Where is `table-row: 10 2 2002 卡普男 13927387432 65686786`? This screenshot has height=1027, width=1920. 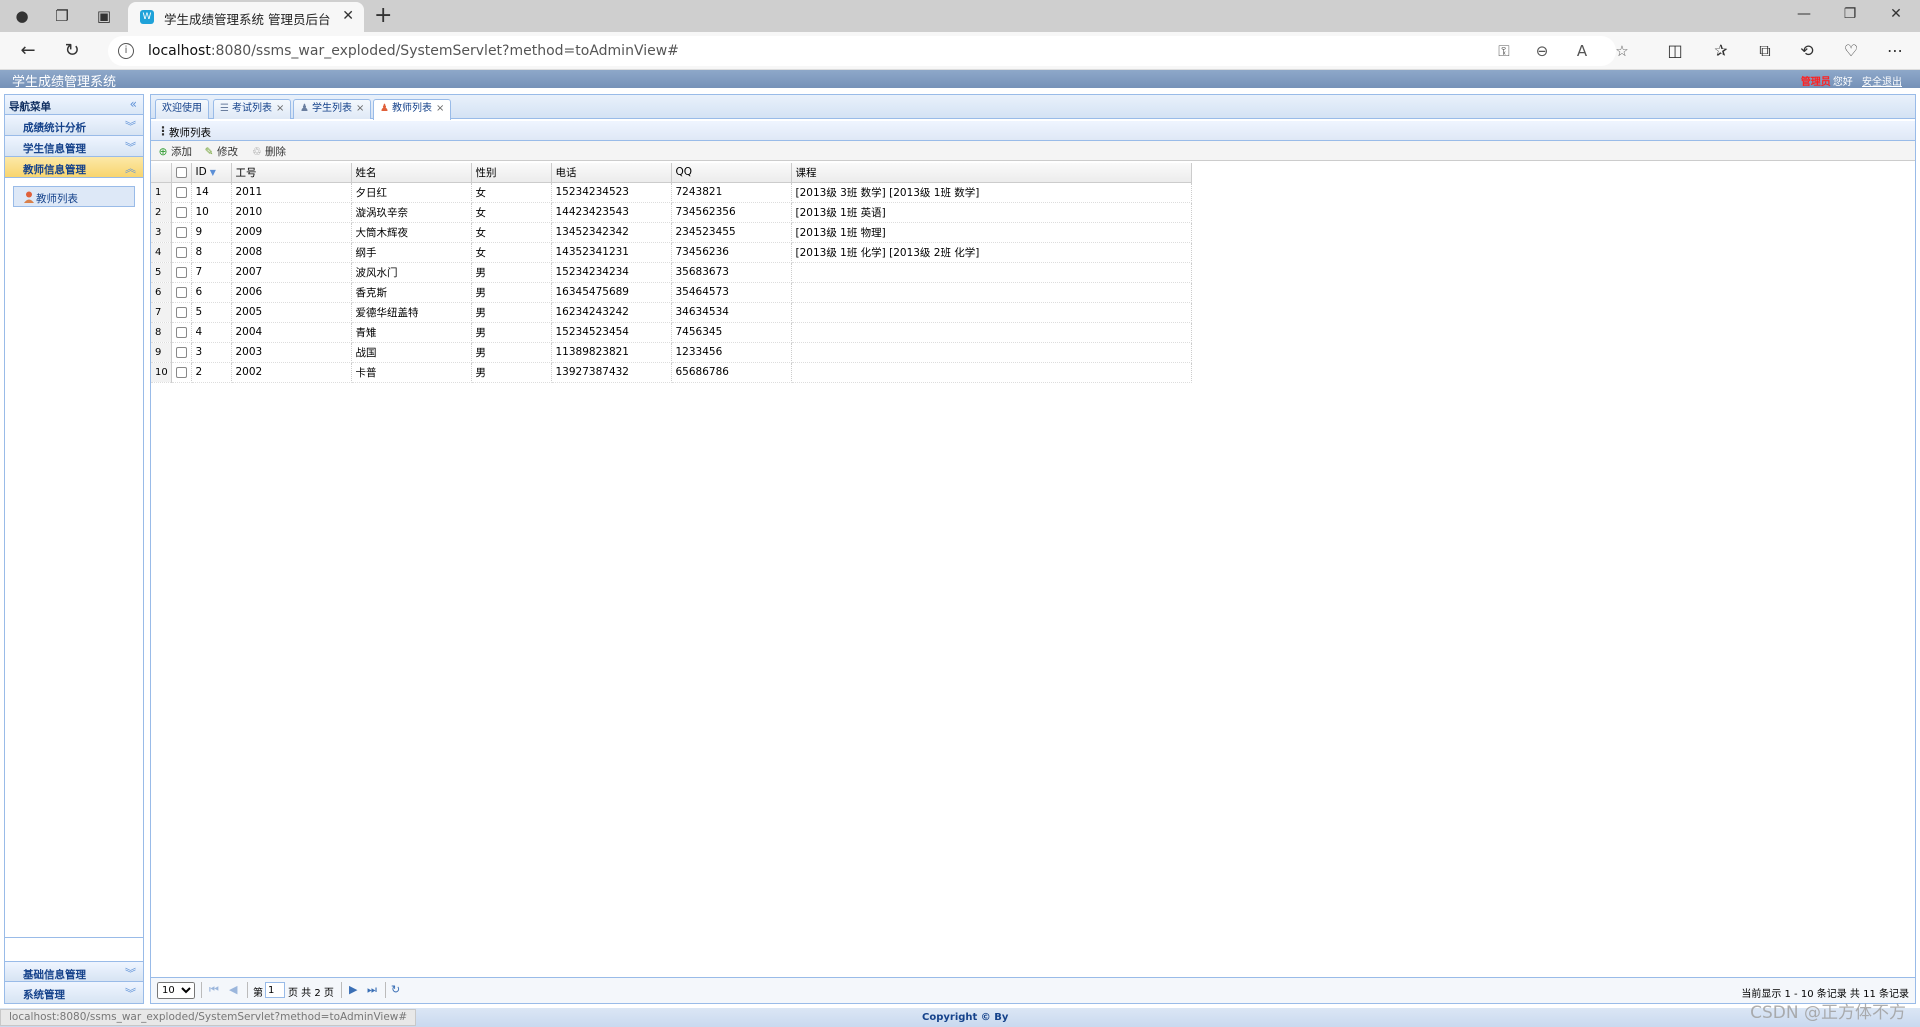 table-row: 10 2 2002 卡普男 13927387432 65686786 is located at coordinates (671, 372).